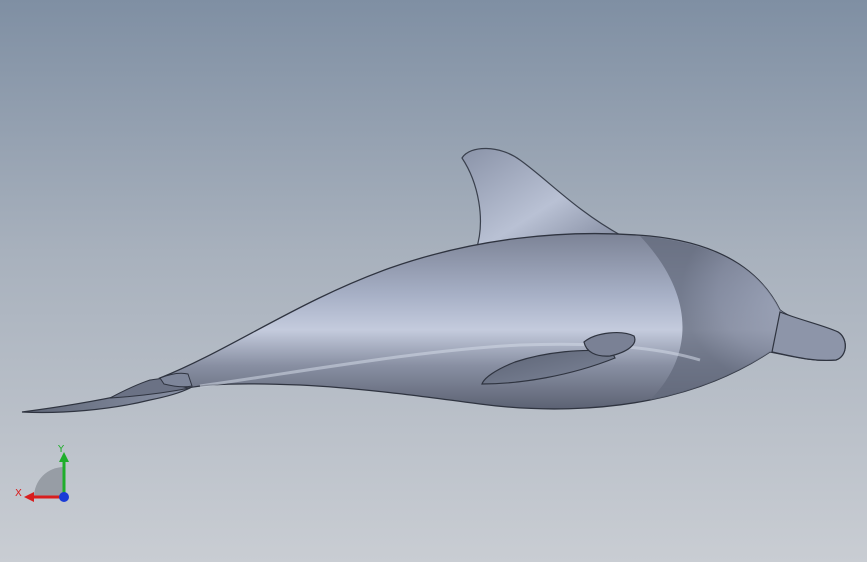 This screenshot has height=562, width=867. What do you see at coordinates (64, 497) in the screenshot?
I see `z-axis-origin` at bounding box center [64, 497].